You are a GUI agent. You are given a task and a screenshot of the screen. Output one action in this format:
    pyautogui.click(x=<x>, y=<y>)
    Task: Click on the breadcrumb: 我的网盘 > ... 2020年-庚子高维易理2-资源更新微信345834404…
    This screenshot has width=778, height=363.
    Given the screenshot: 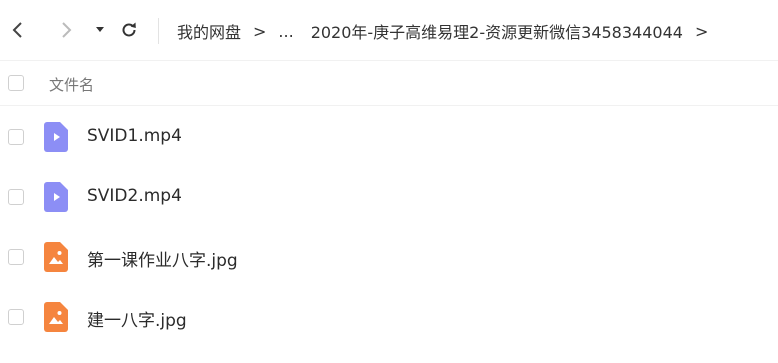 What is the action you would take?
    pyautogui.click(x=448, y=31)
    